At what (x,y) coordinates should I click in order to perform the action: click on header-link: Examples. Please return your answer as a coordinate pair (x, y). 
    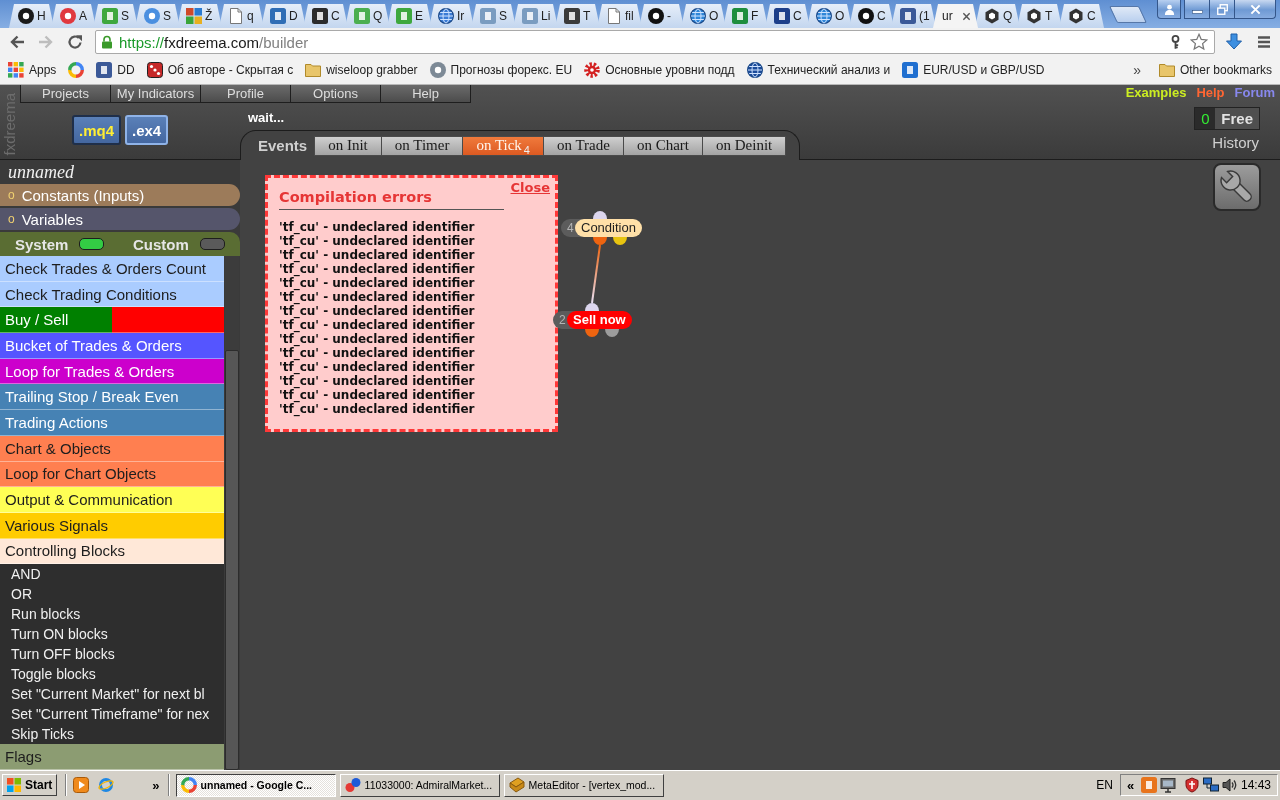
    Looking at the image, I should click on (1156, 92).